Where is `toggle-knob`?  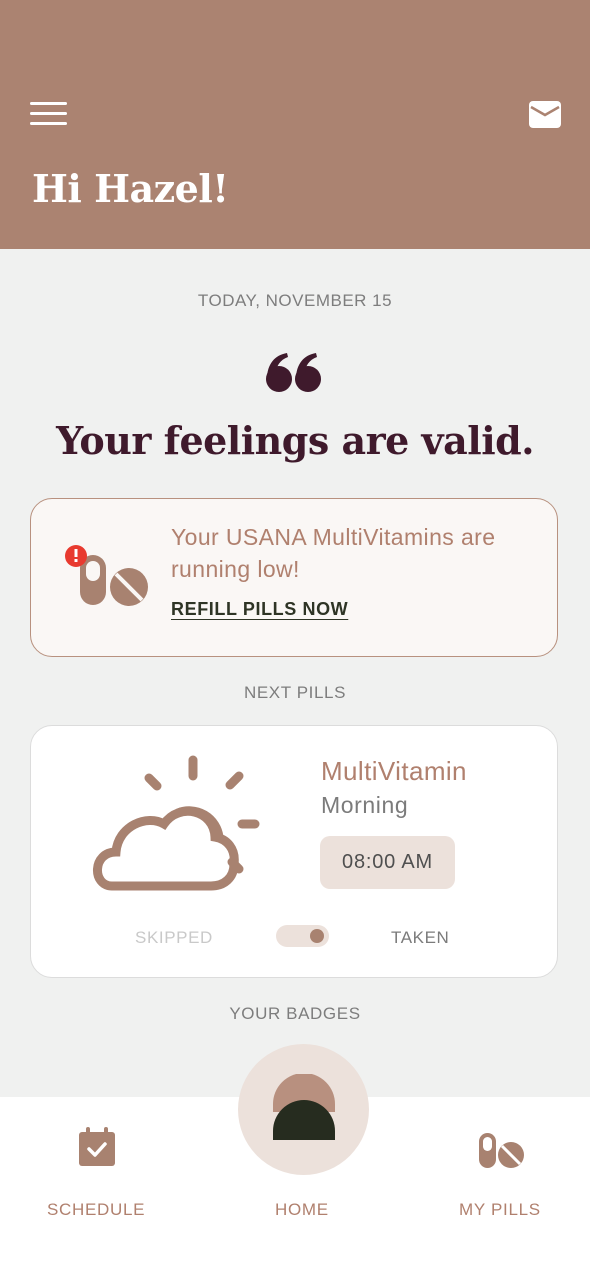
toggle-knob is located at coordinates (317, 936).